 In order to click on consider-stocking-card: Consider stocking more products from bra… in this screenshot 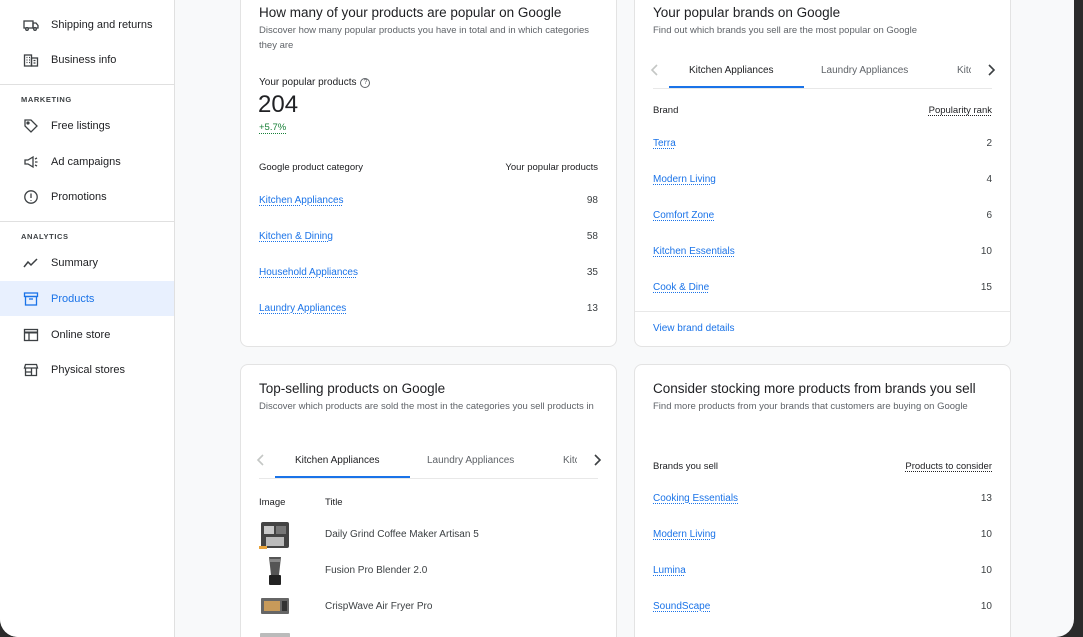, I will do `click(822, 500)`.